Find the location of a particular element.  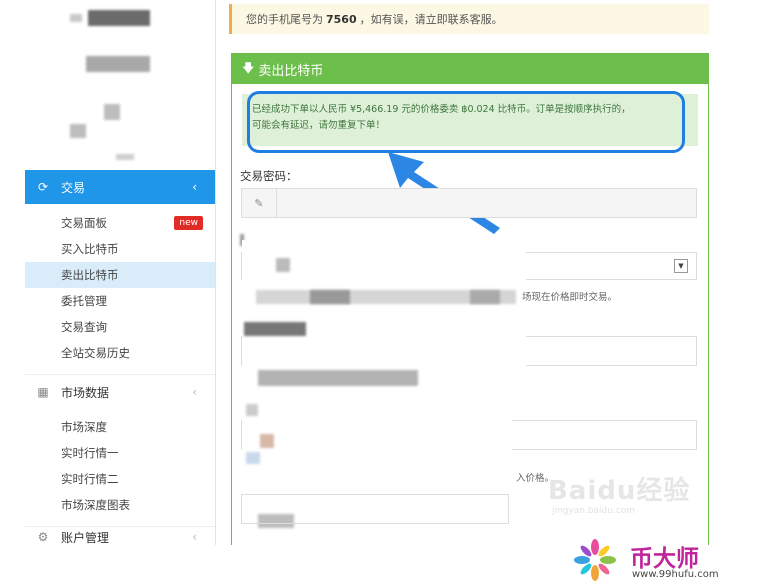

phone-notice-alert: 您的手机尾号为 7560 ，如有误，请立即联系客服。 is located at coordinates (469, 19).